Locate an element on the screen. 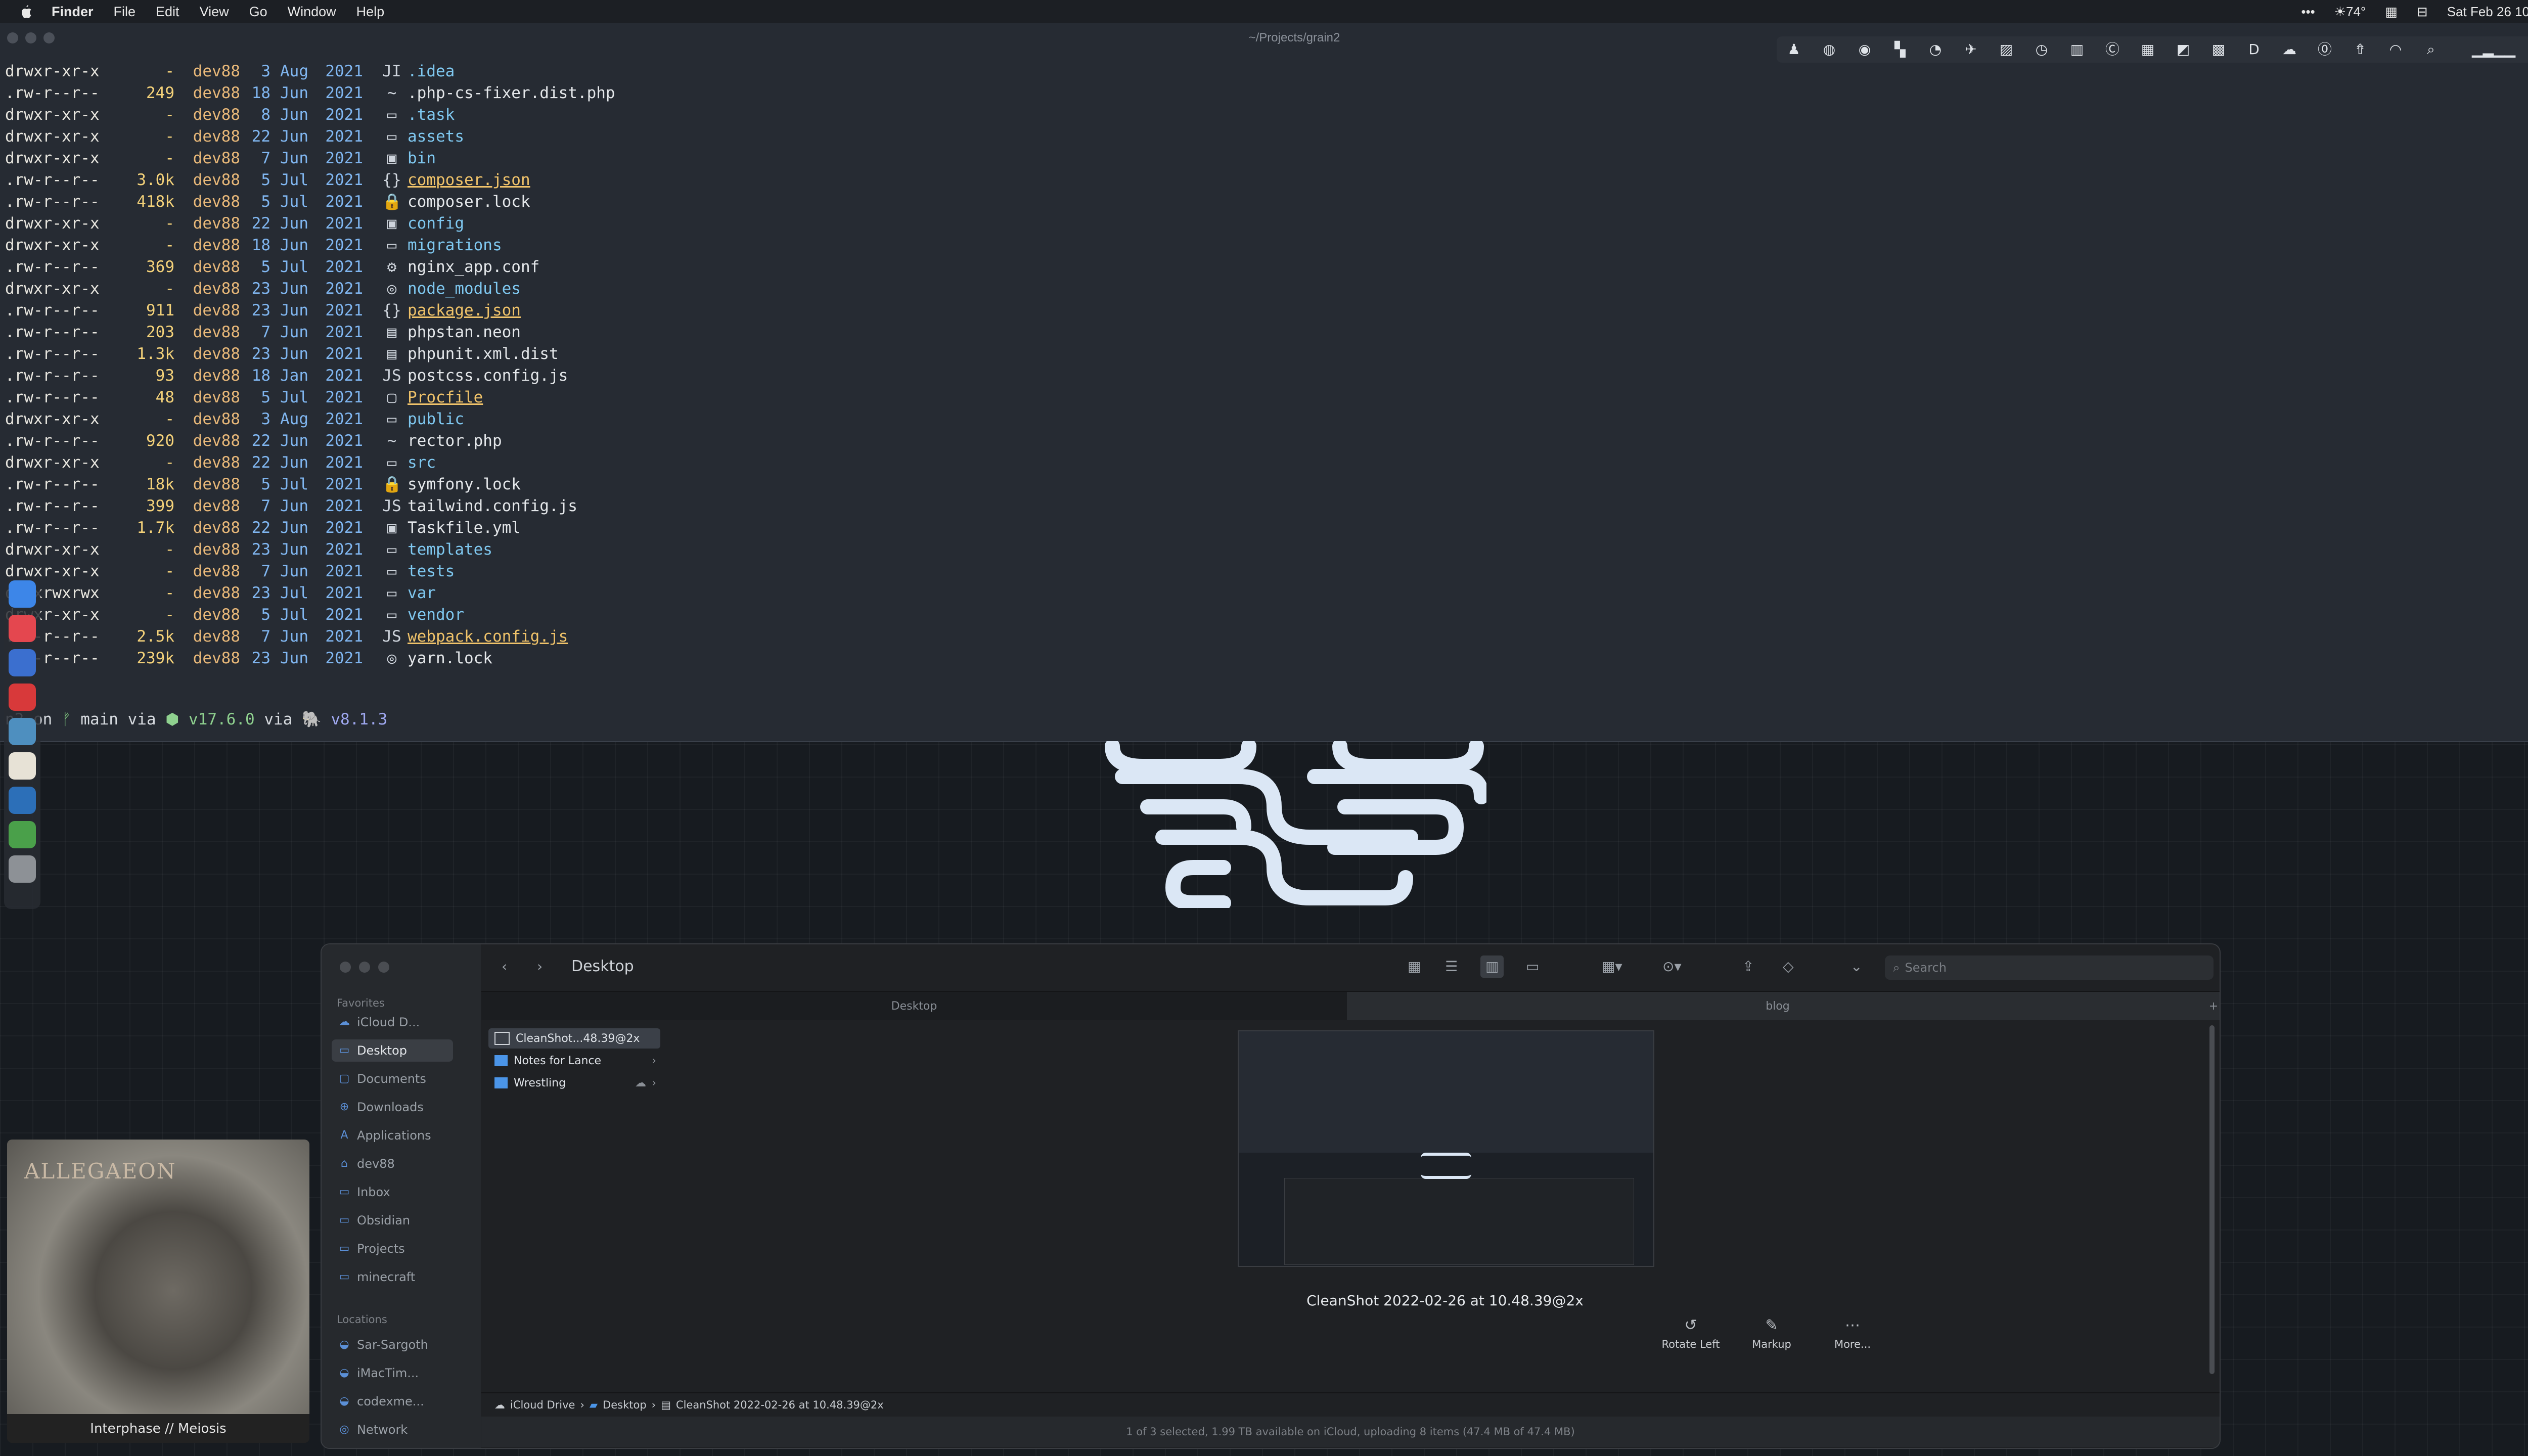 This screenshot has width=2528, height=1456. gallery-view-icon: ▭ is located at coordinates (1533, 967).